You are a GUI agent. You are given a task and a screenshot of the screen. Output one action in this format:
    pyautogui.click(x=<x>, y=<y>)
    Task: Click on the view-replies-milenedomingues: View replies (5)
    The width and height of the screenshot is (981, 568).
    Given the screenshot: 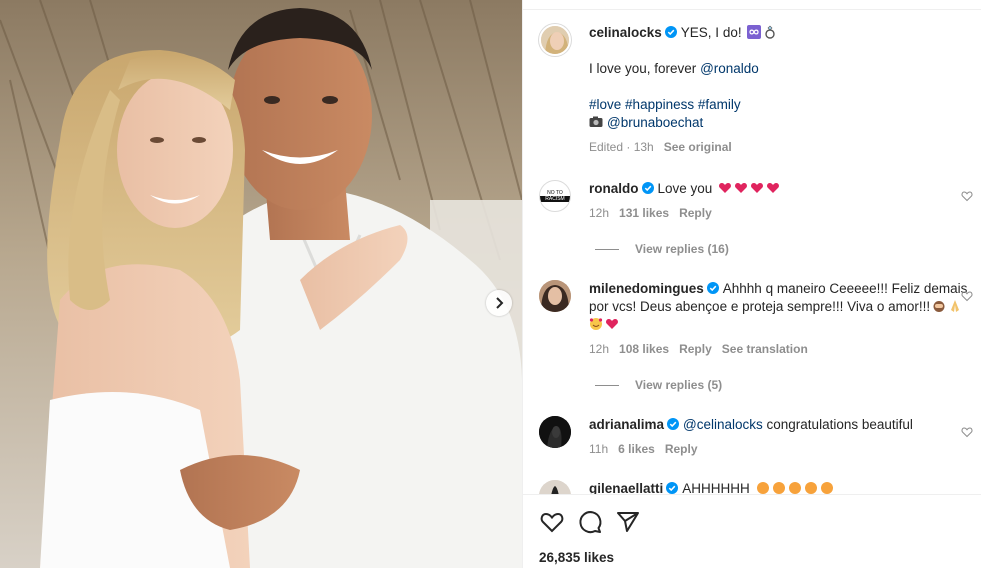 What is the action you would take?
    pyautogui.click(x=658, y=385)
    